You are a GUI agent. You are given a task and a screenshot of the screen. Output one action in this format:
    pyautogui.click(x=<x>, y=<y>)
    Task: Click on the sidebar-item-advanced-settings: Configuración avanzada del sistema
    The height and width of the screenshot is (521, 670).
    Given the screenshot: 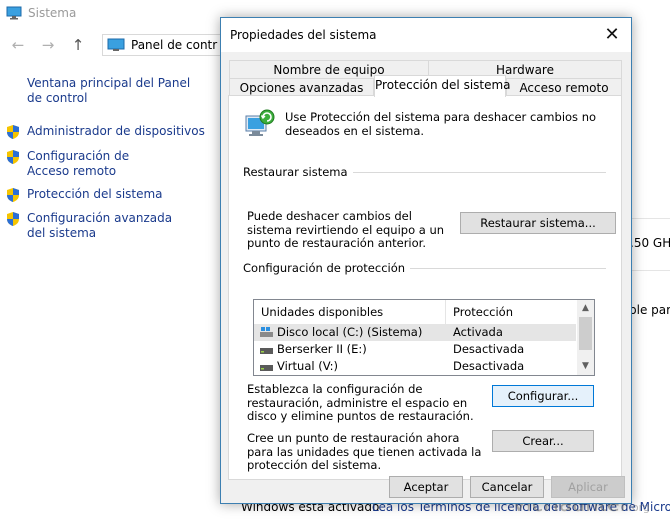 What is the action you would take?
    pyautogui.click(x=95, y=226)
    